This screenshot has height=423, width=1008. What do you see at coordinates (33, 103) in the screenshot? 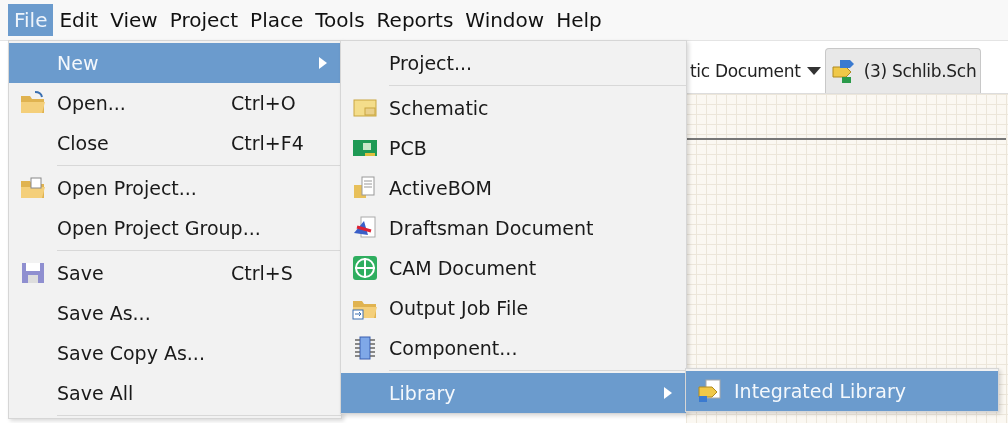
I see `open-folder-icon` at bounding box center [33, 103].